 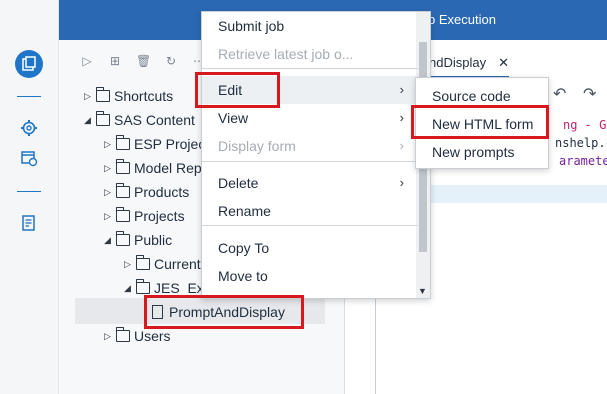 What do you see at coordinates (172, 144) in the screenshot?
I see `tree-item-label: ESP Project` at bounding box center [172, 144].